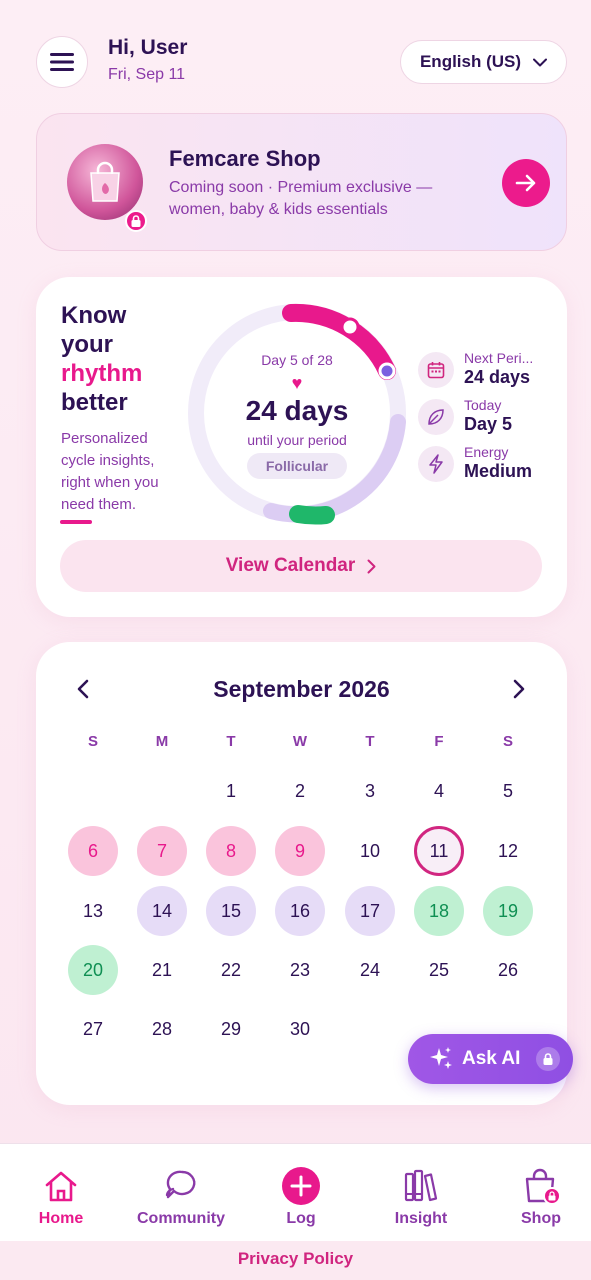  I want to click on books-icon, so click(421, 1186).